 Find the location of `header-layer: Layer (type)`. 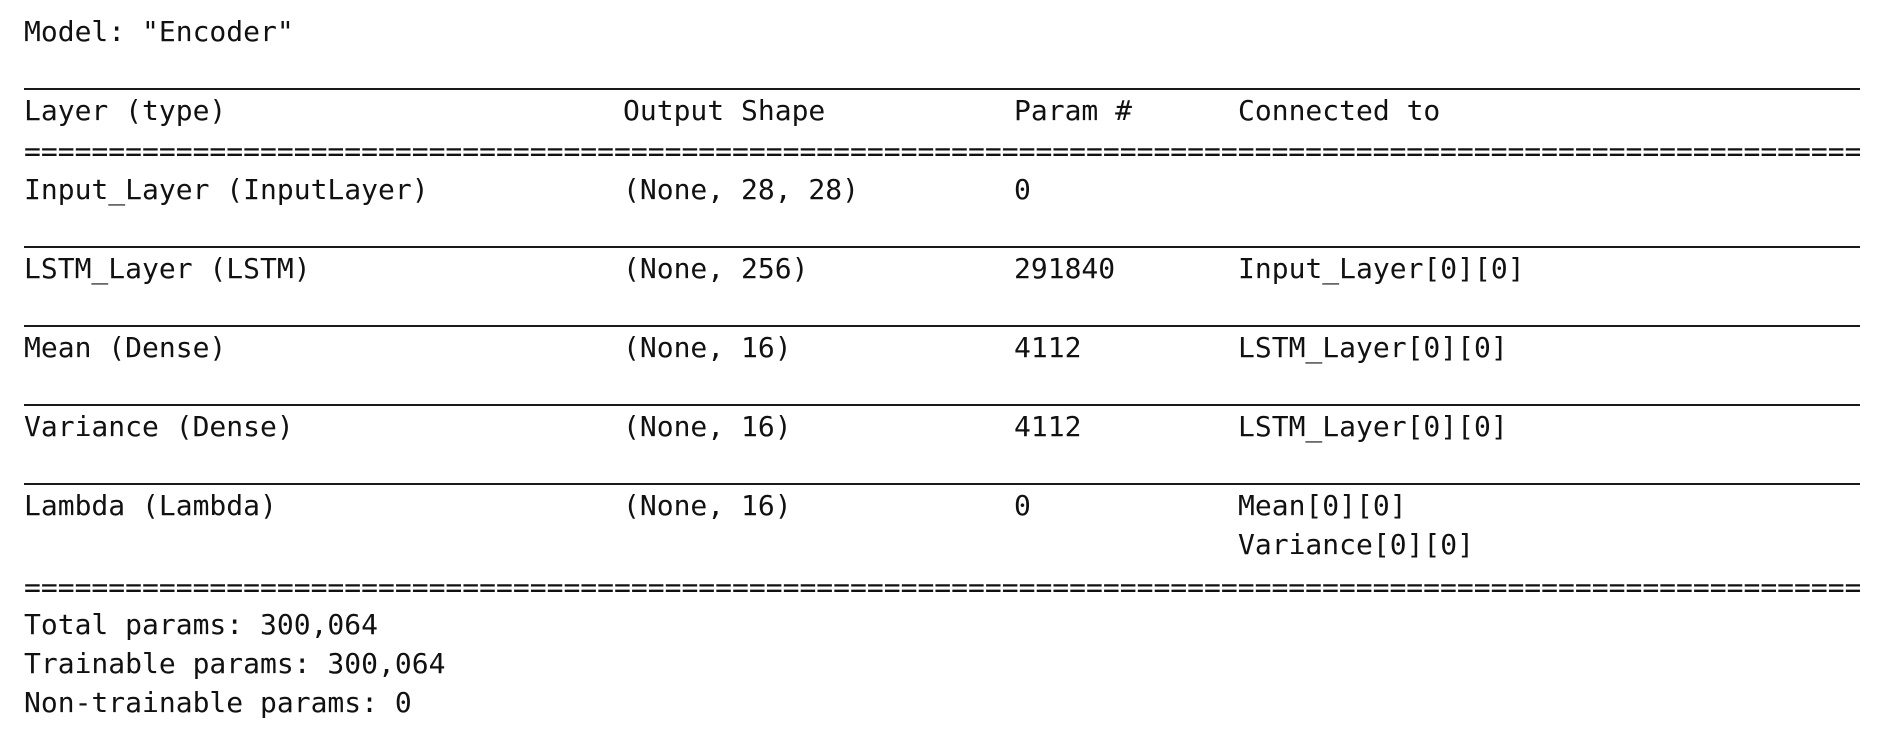

header-layer: Layer (type) is located at coordinates (125, 110).